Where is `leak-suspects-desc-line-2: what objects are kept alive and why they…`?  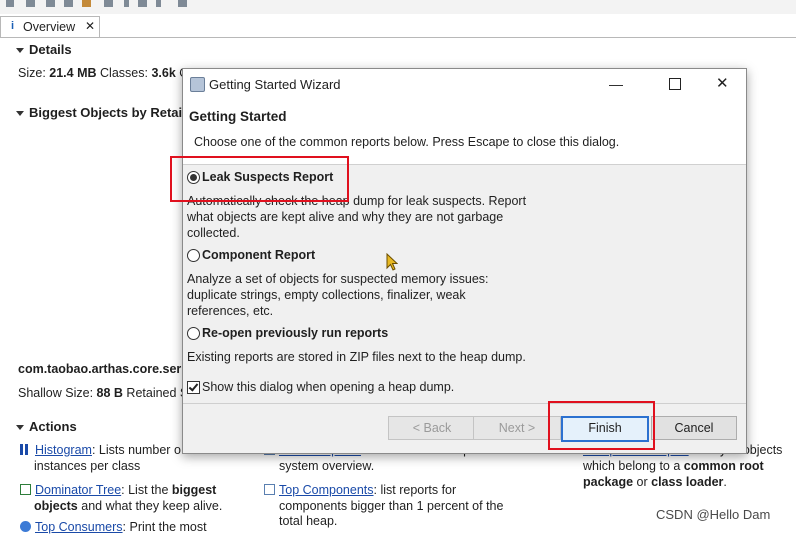
leak-suspects-desc-line-2: what objects are kept alive and why they… is located at coordinates (345, 217).